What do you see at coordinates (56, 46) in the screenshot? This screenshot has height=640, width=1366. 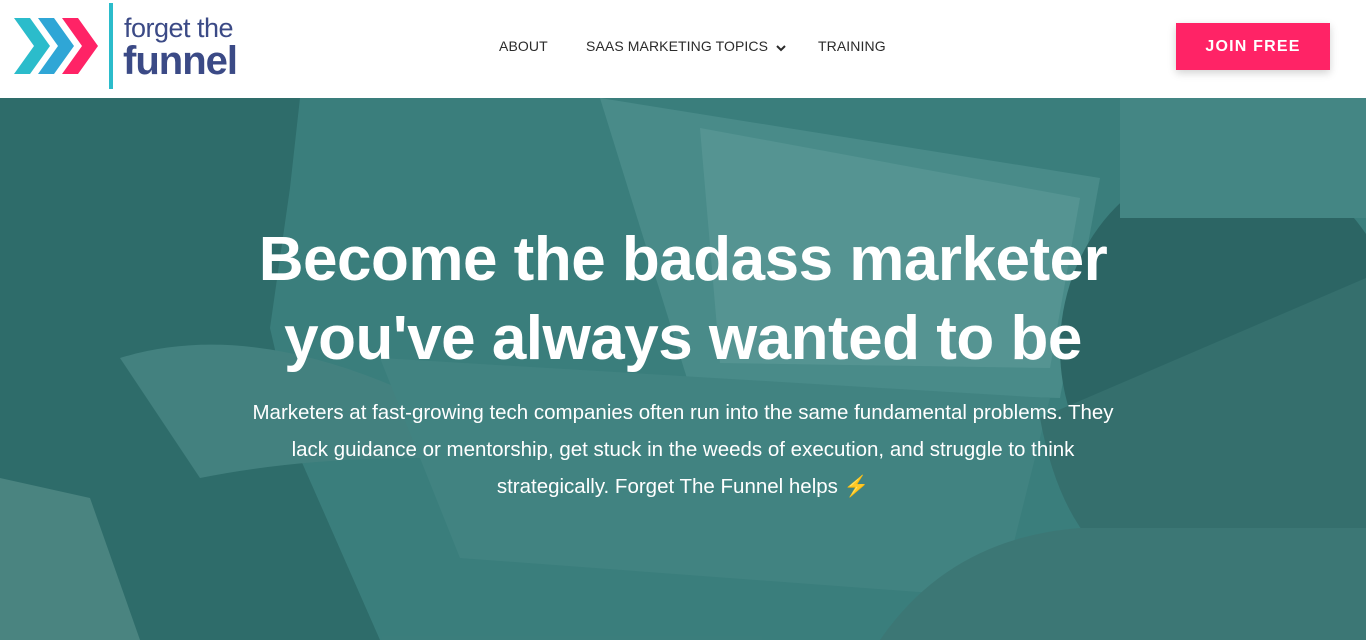 I see `chevrons-logo-icon` at bounding box center [56, 46].